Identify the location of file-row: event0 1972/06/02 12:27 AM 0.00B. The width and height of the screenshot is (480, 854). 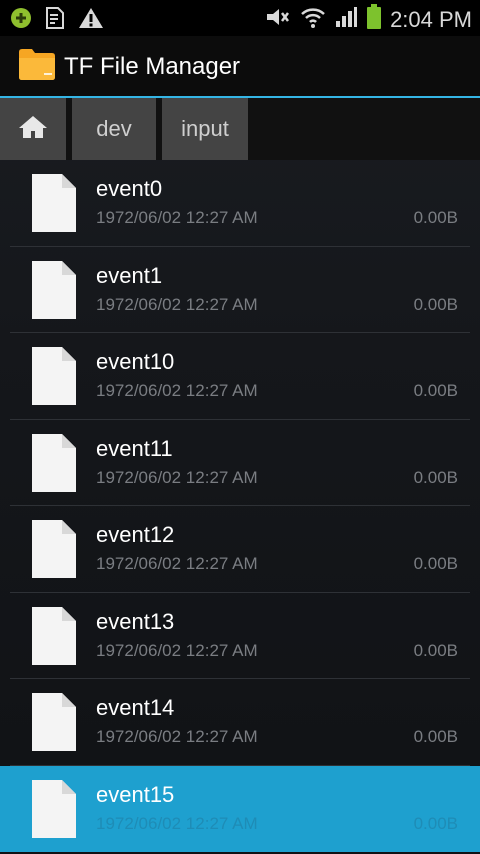
(240, 203).